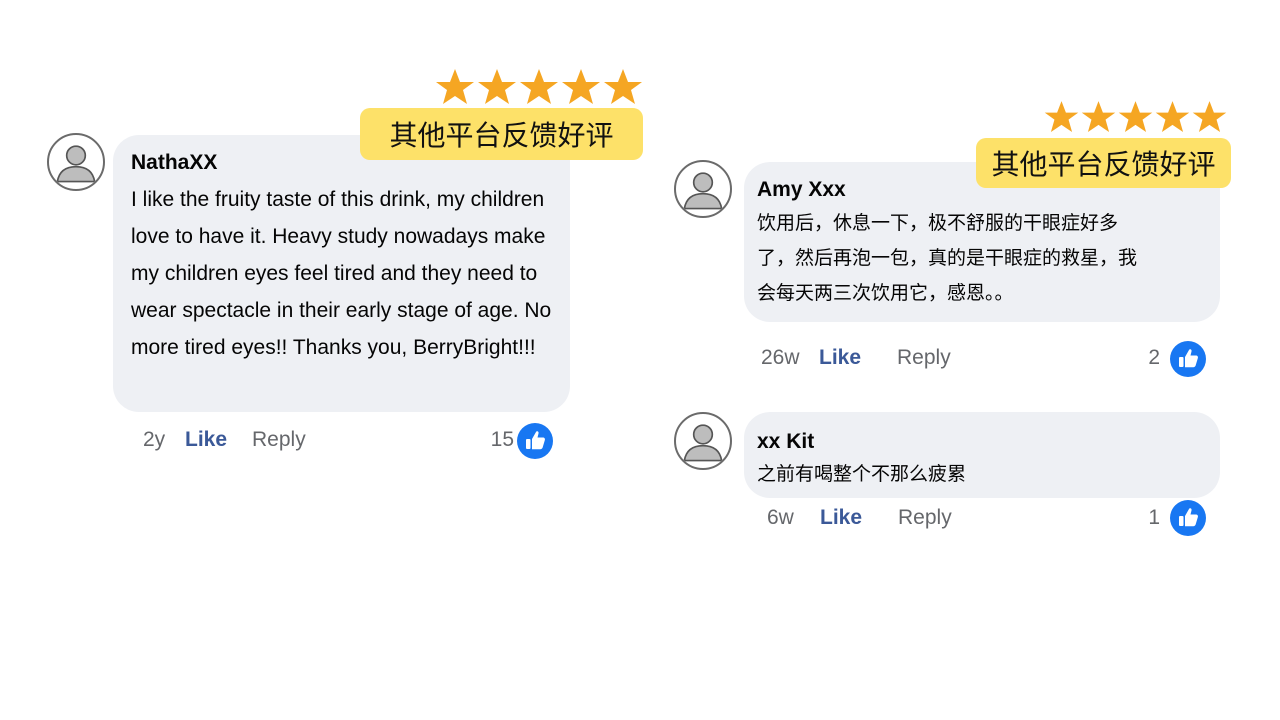  I want to click on comment-author: Amy Xxx, so click(801, 190).